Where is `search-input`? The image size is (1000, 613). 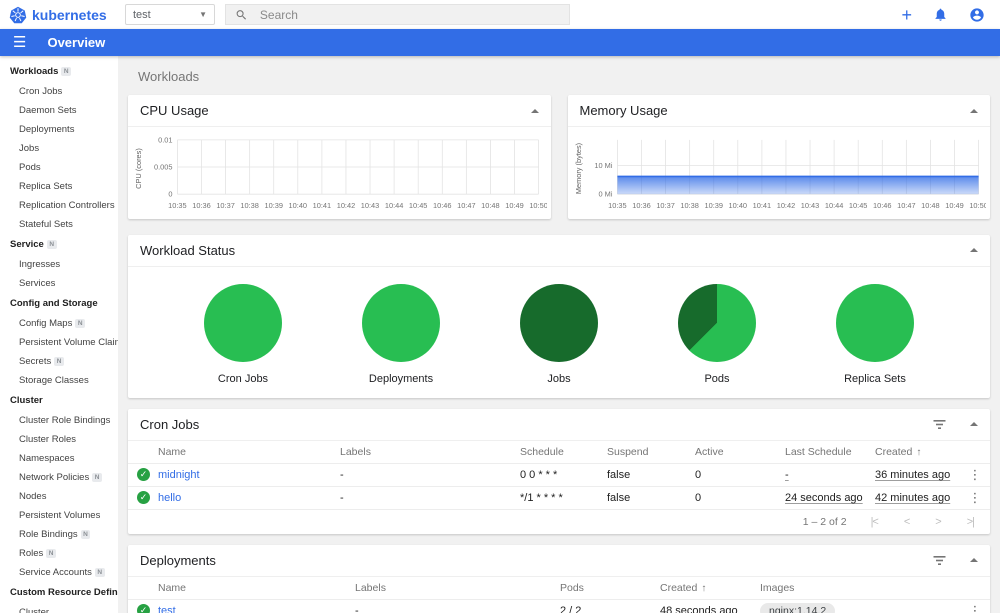 search-input is located at coordinates (409, 14).